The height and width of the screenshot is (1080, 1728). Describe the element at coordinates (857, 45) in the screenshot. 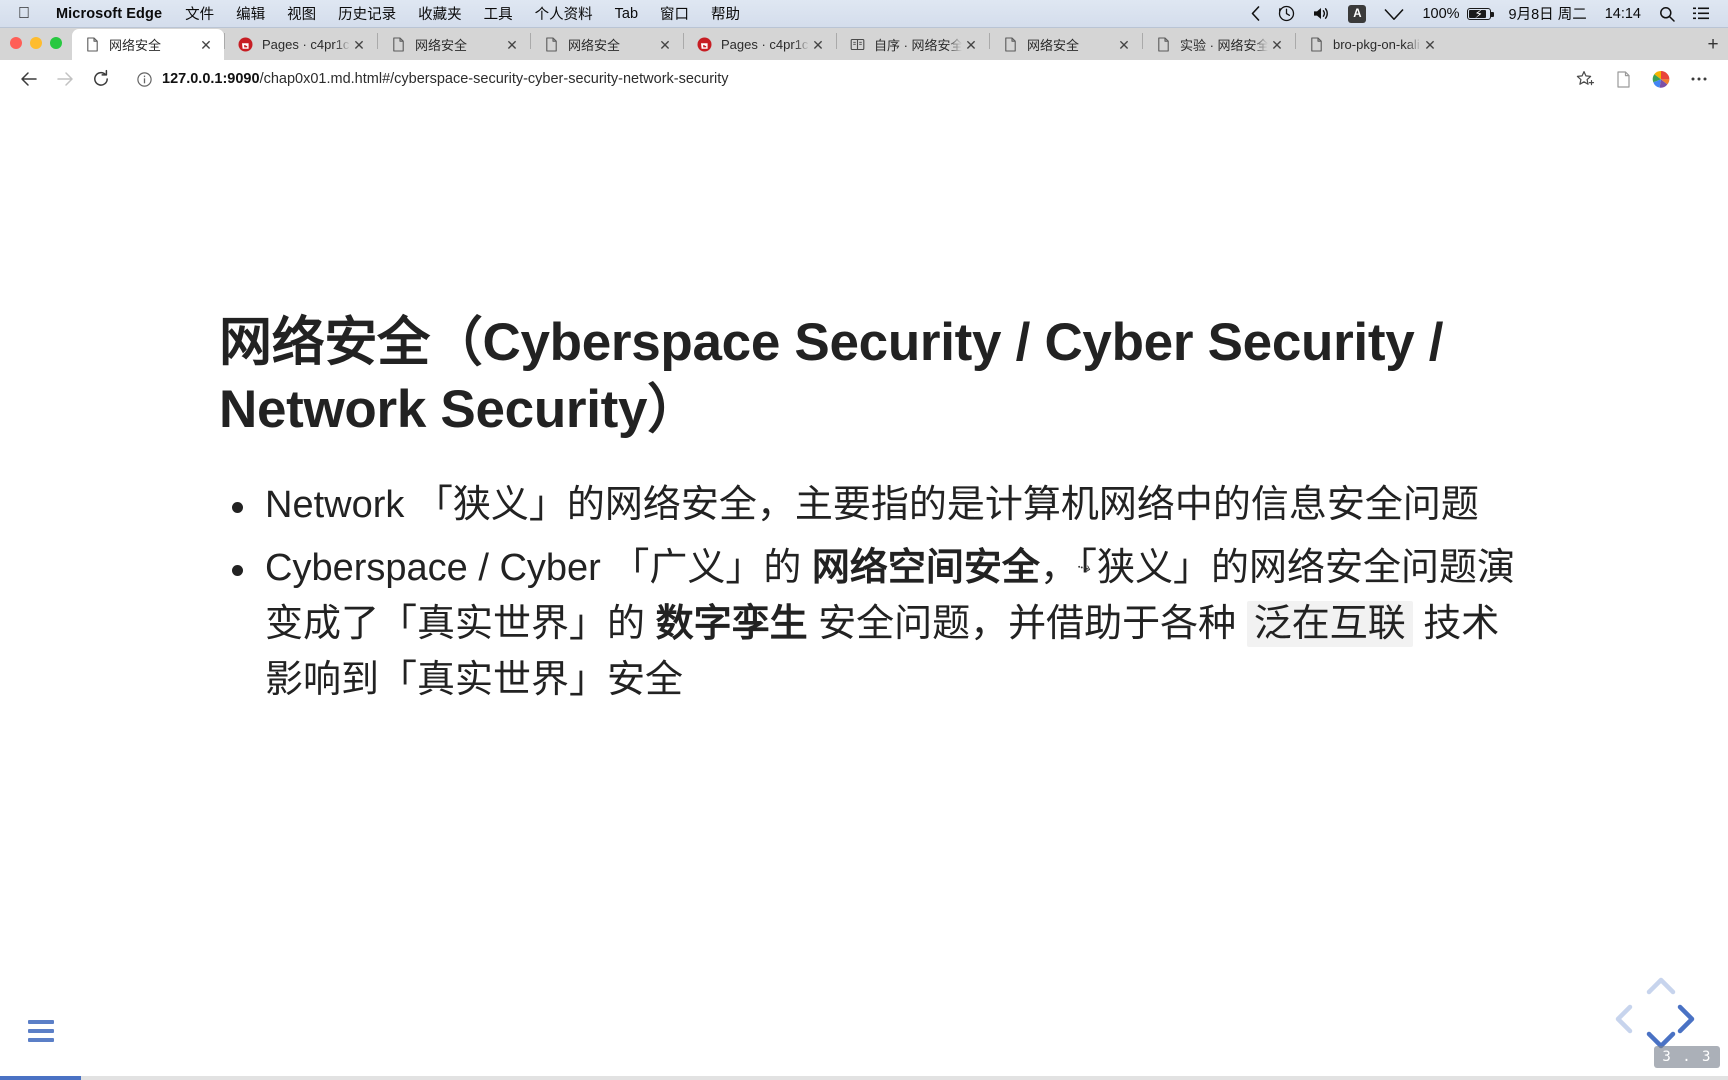

I see `book-icon` at that location.